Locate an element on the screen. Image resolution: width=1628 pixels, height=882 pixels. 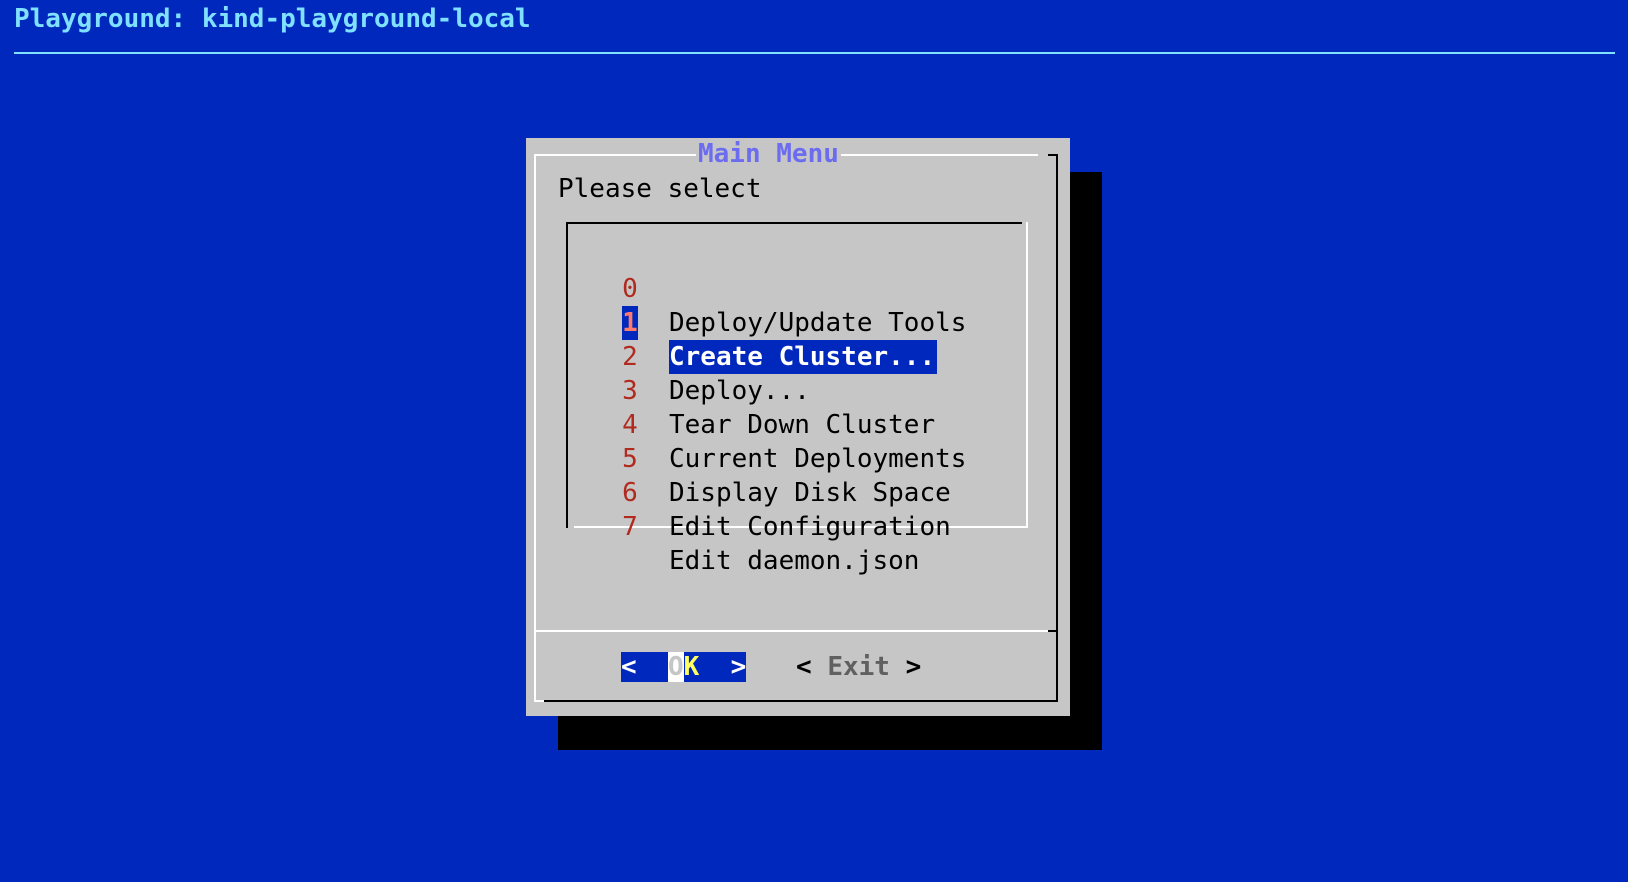
ok-button-right: > is located at coordinates (723, 667).